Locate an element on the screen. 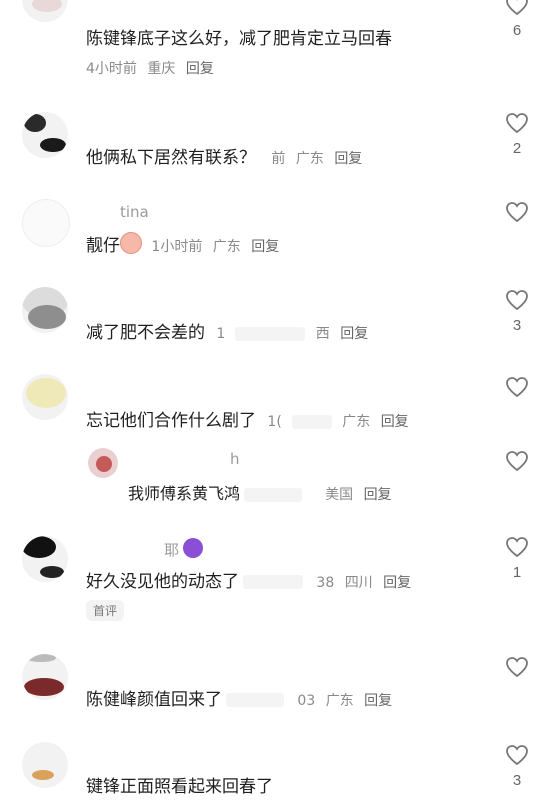 The height and width of the screenshot is (805, 552). comment-meta: 1小时前 广东 回复 is located at coordinates (218, 247).